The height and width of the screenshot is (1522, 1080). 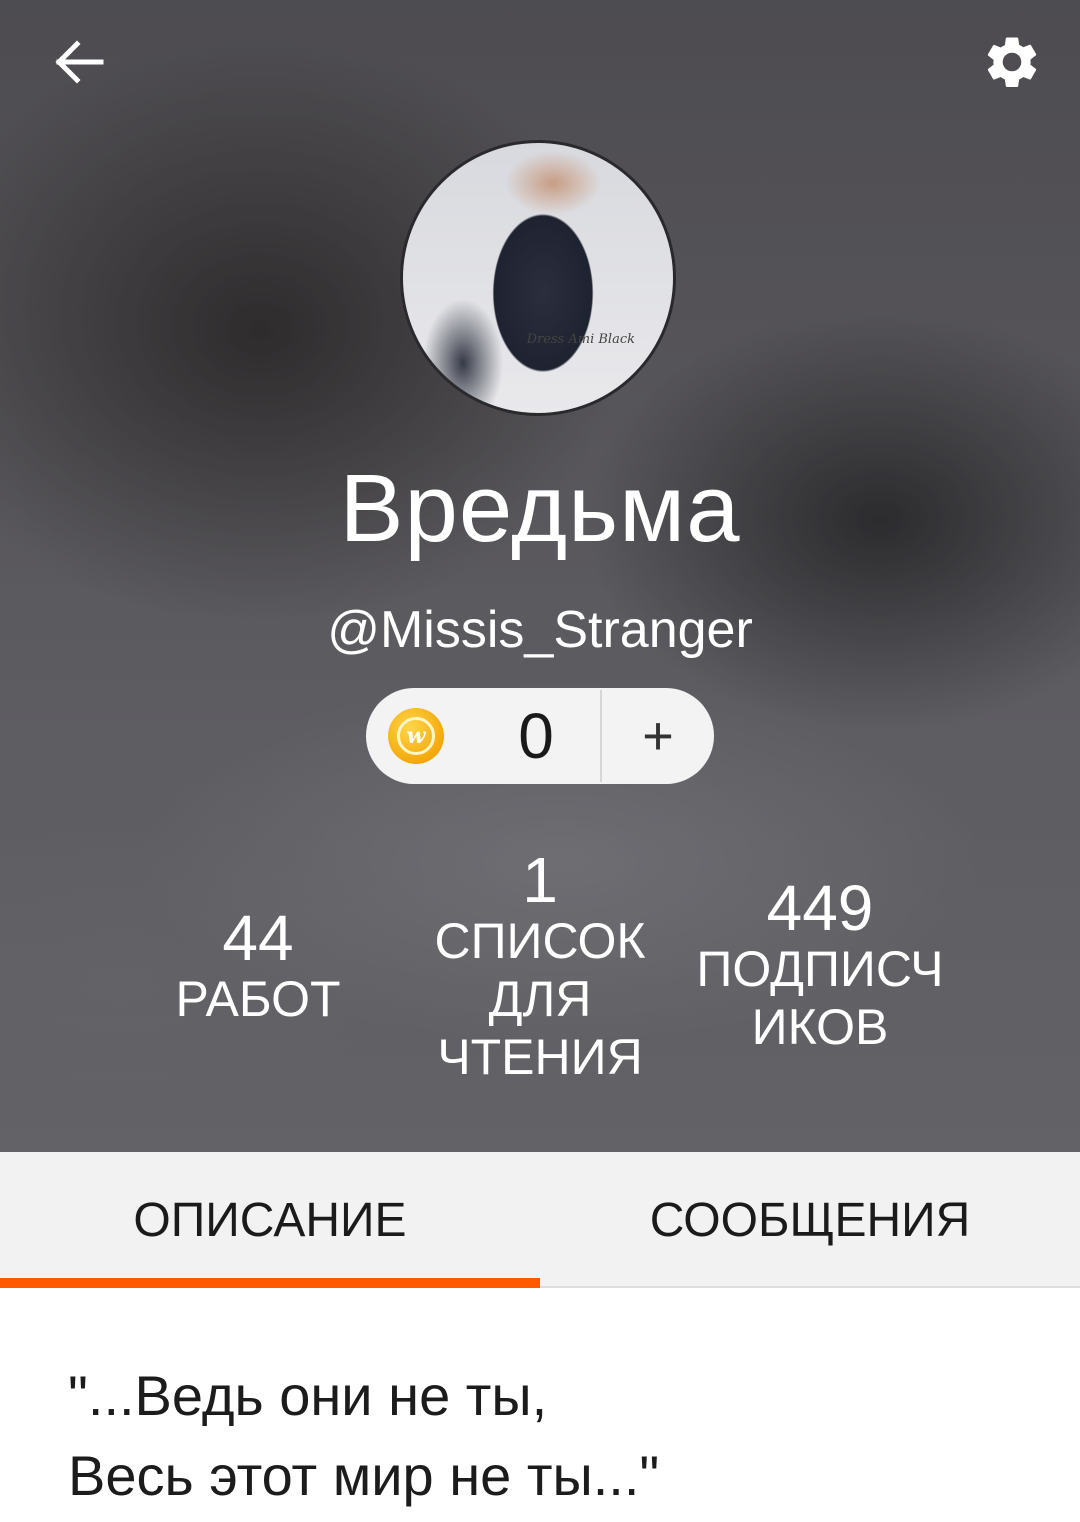 What do you see at coordinates (540, 999) in the screenshot?
I see `reading-lists-label: СПИСОК ДЛЯ ЧТЕНИЯ` at bounding box center [540, 999].